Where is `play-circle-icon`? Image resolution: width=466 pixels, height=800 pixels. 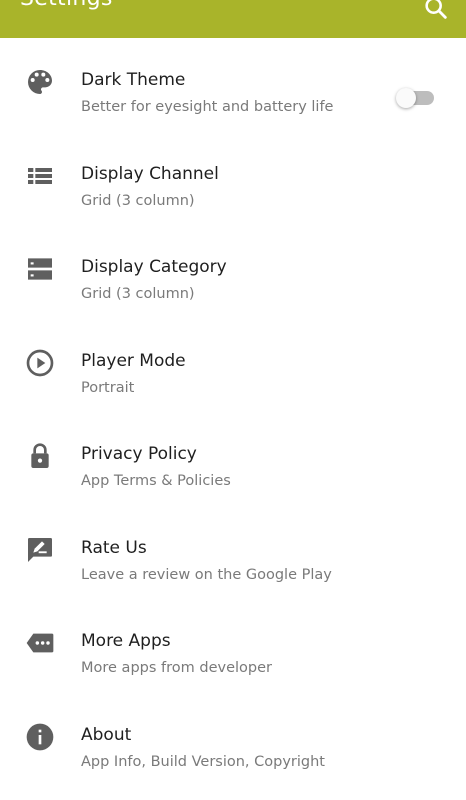
play-circle-icon is located at coordinates (40, 363).